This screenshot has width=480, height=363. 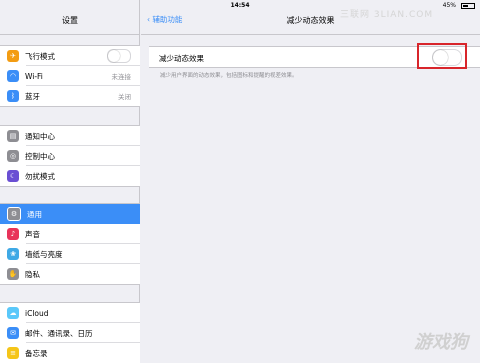 I want to click on sidebar-item-notification-center: ▤ 通知中心, so click(x=70, y=136).